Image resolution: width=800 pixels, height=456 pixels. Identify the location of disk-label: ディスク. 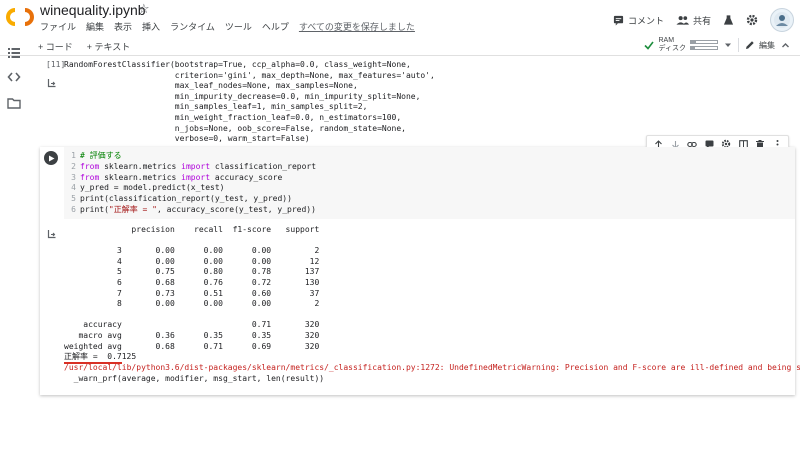
(672, 48).